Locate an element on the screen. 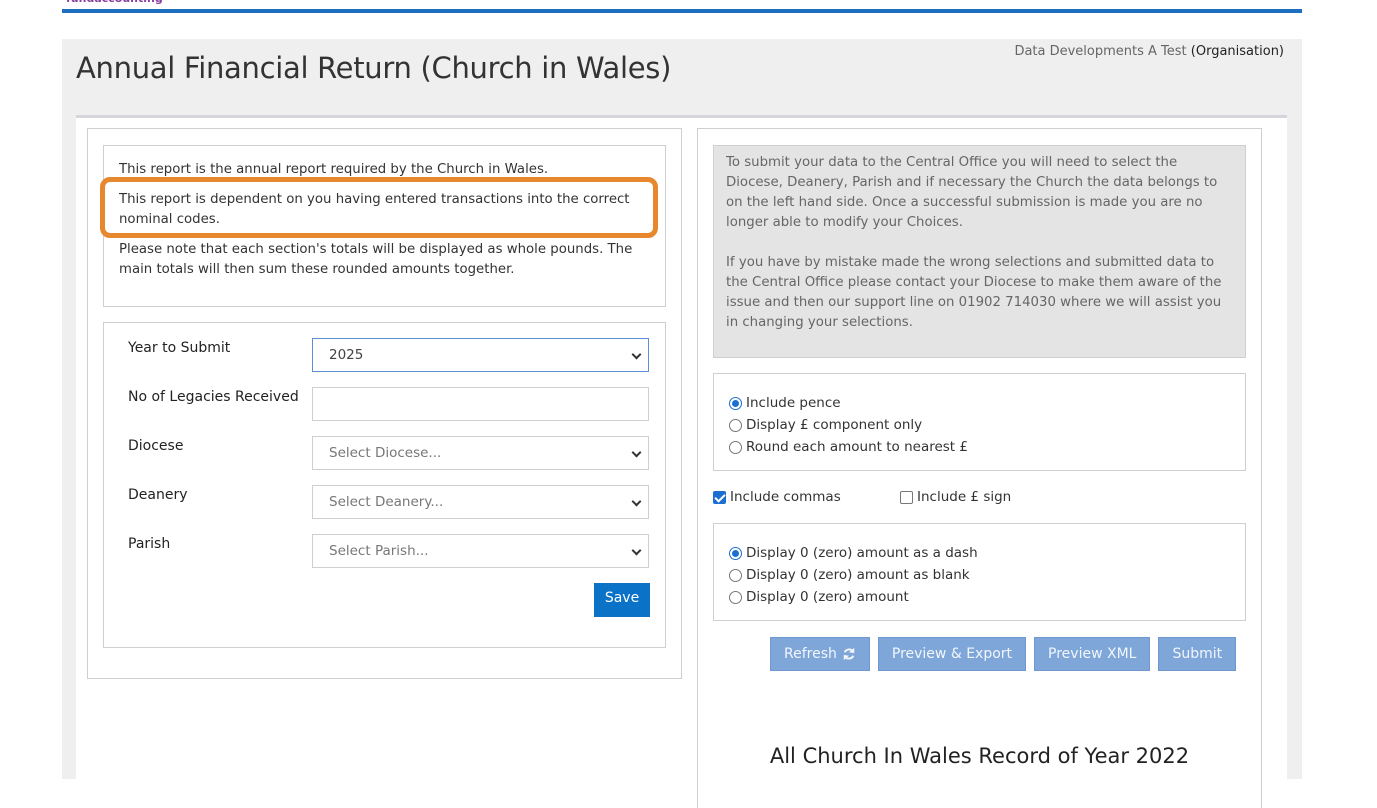 The width and height of the screenshot is (1377, 808). year-select: 2025 is located at coordinates (480, 355).